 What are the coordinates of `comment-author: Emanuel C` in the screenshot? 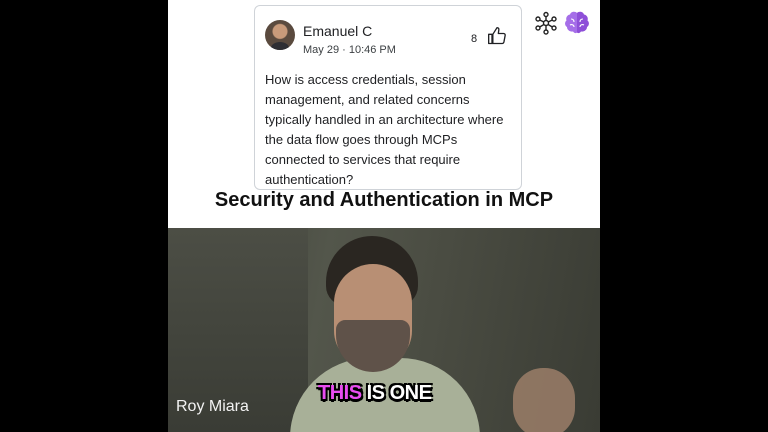 It's located at (338, 31).